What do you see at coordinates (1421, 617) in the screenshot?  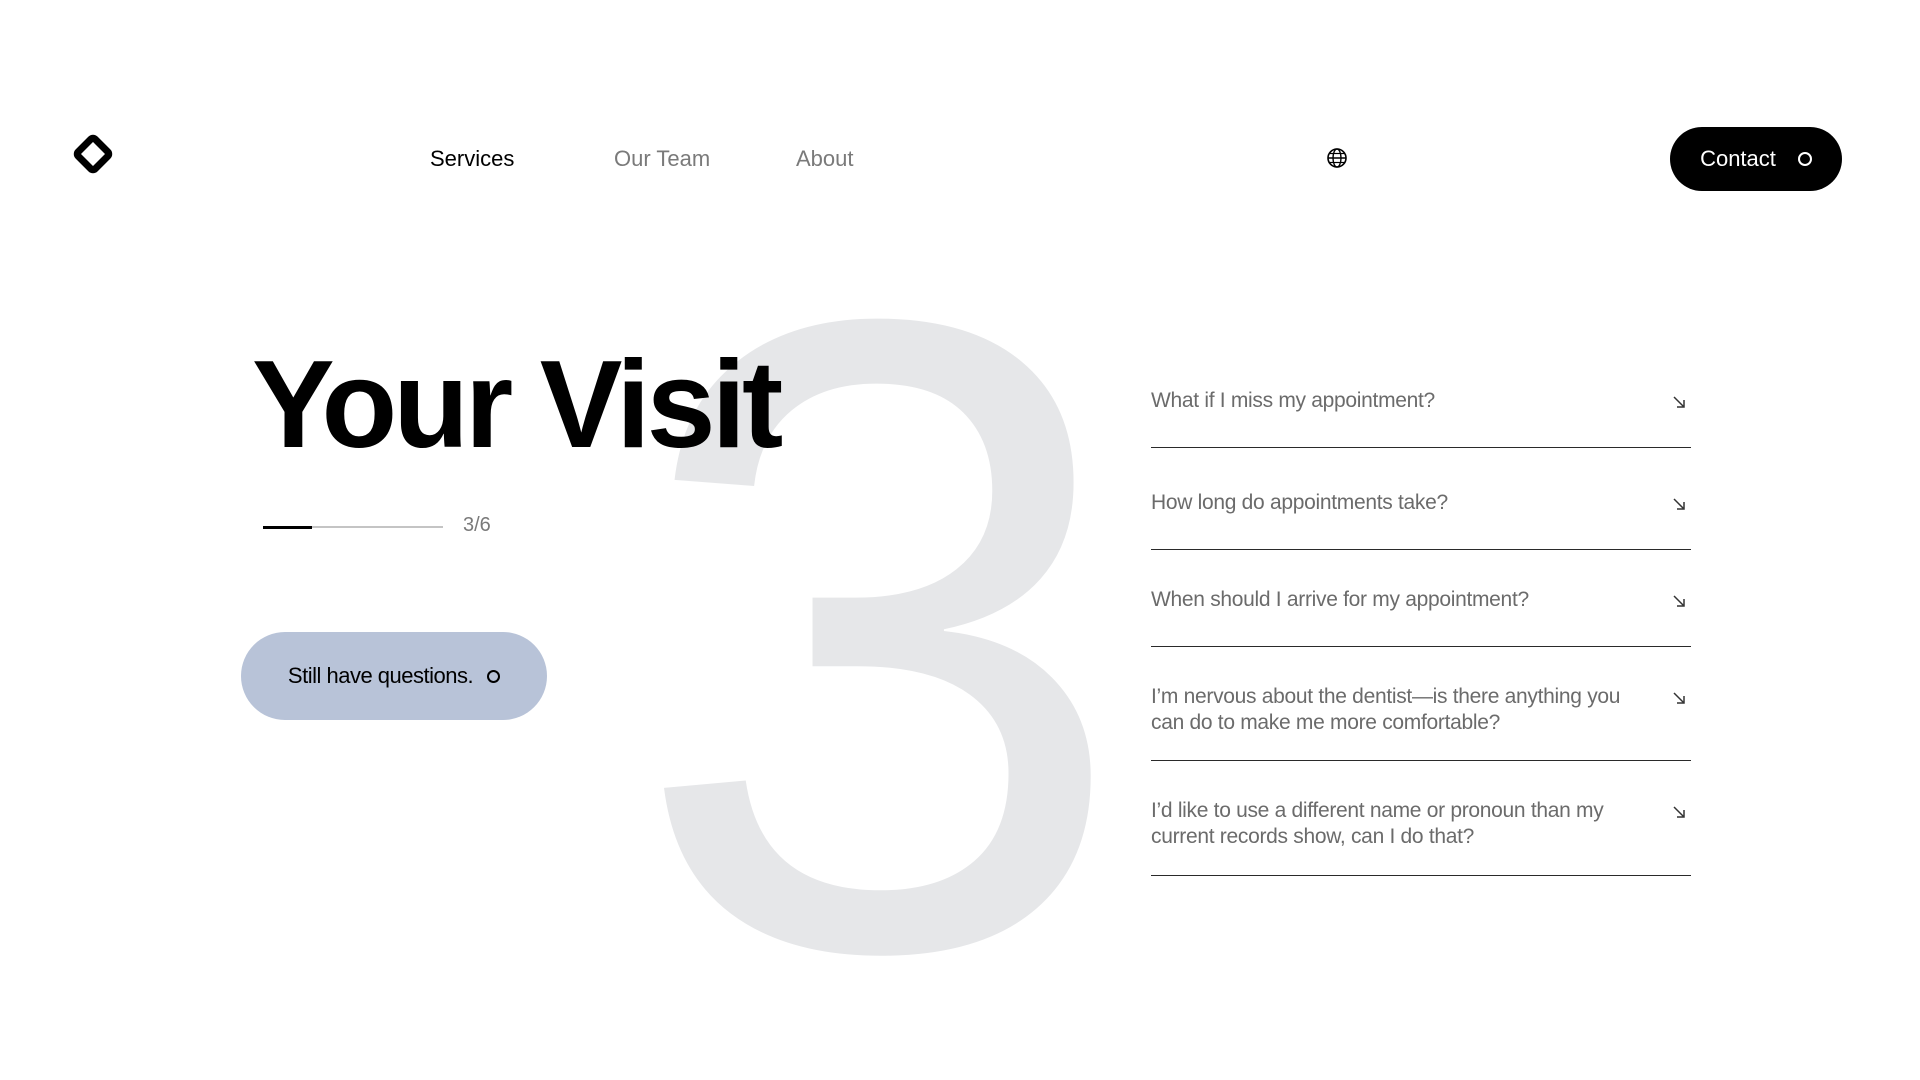 I see `faq-item: When should I arrive for my appointment?` at bounding box center [1421, 617].